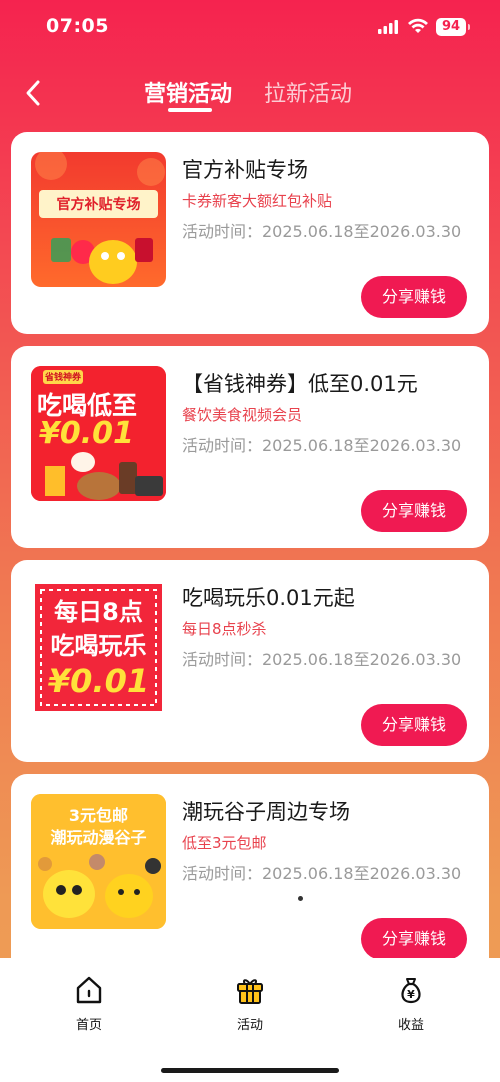  Describe the element at coordinates (98, 681) in the screenshot. I see `thumb-line3: ¥0.01` at that location.